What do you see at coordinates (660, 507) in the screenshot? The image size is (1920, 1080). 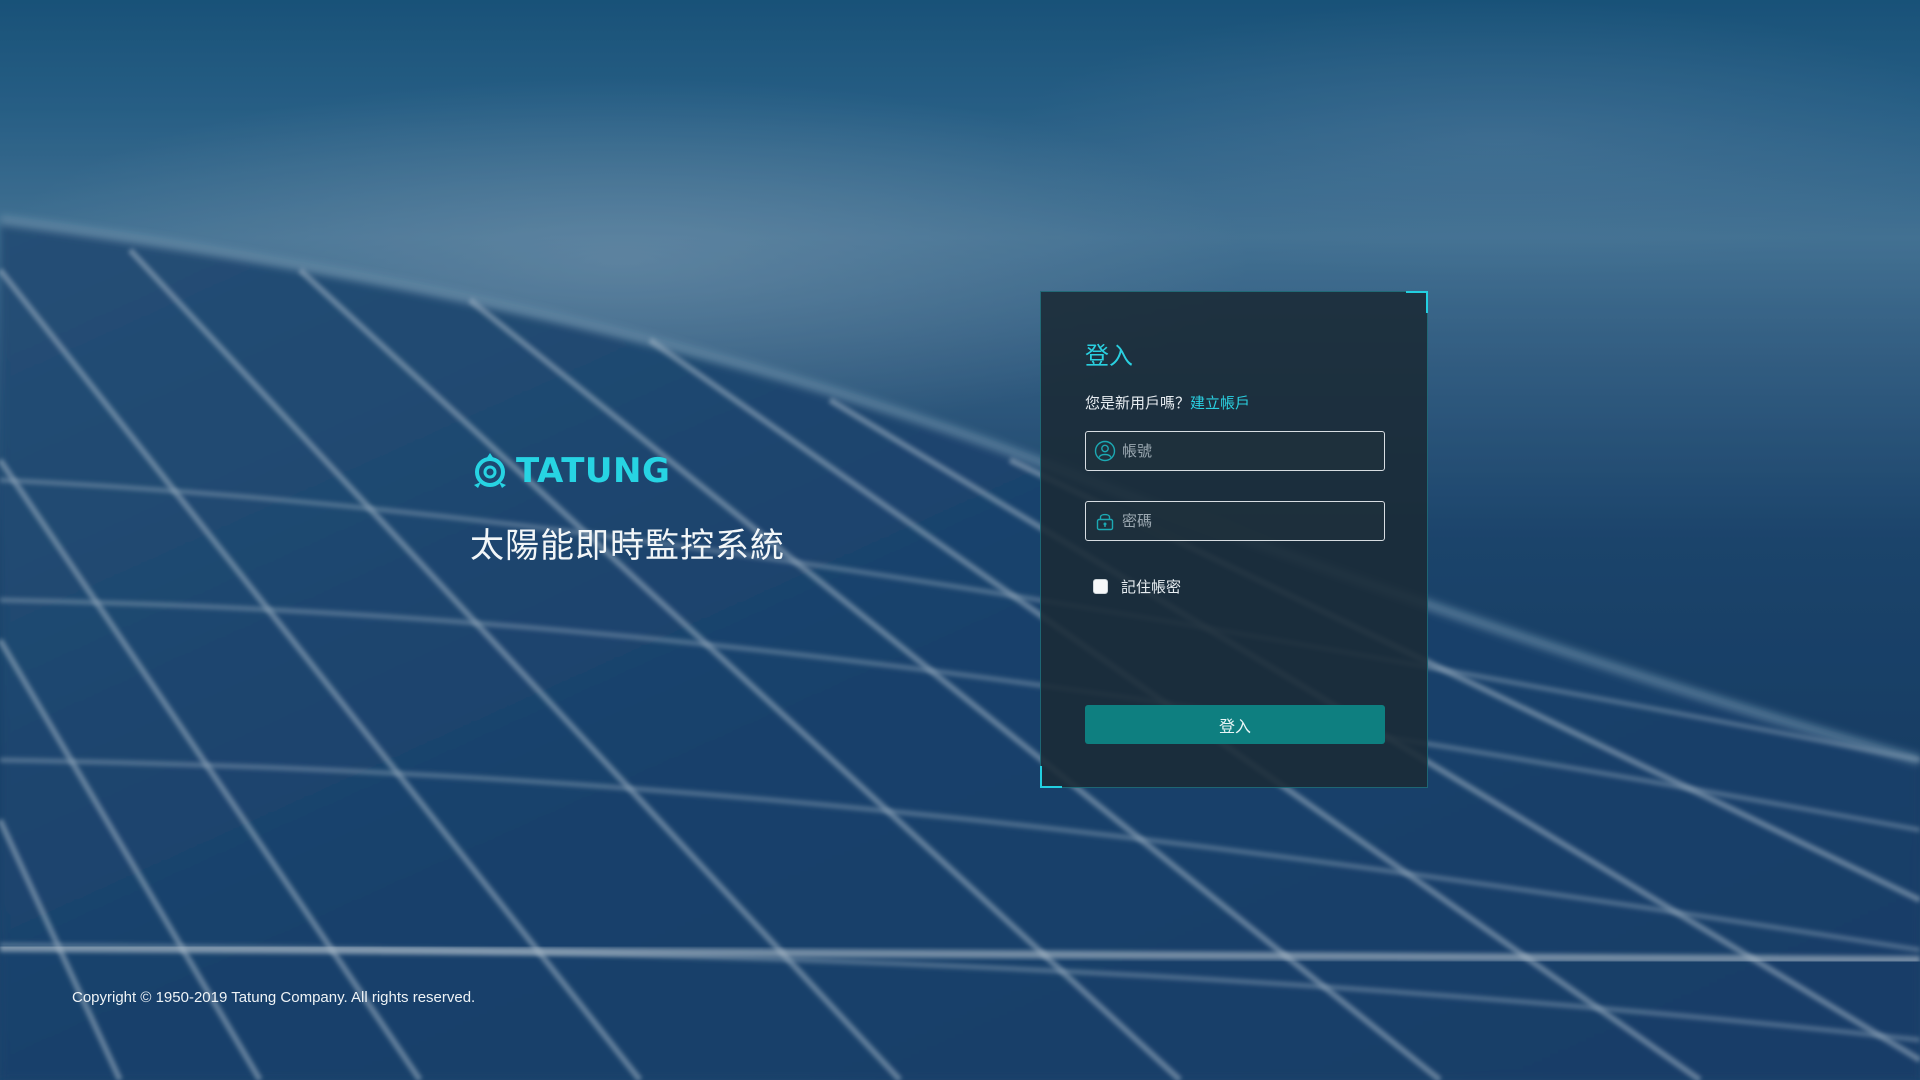 I see `brand-block: TATUNG 太陽能即時監控系統` at bounding box center [660, 507].